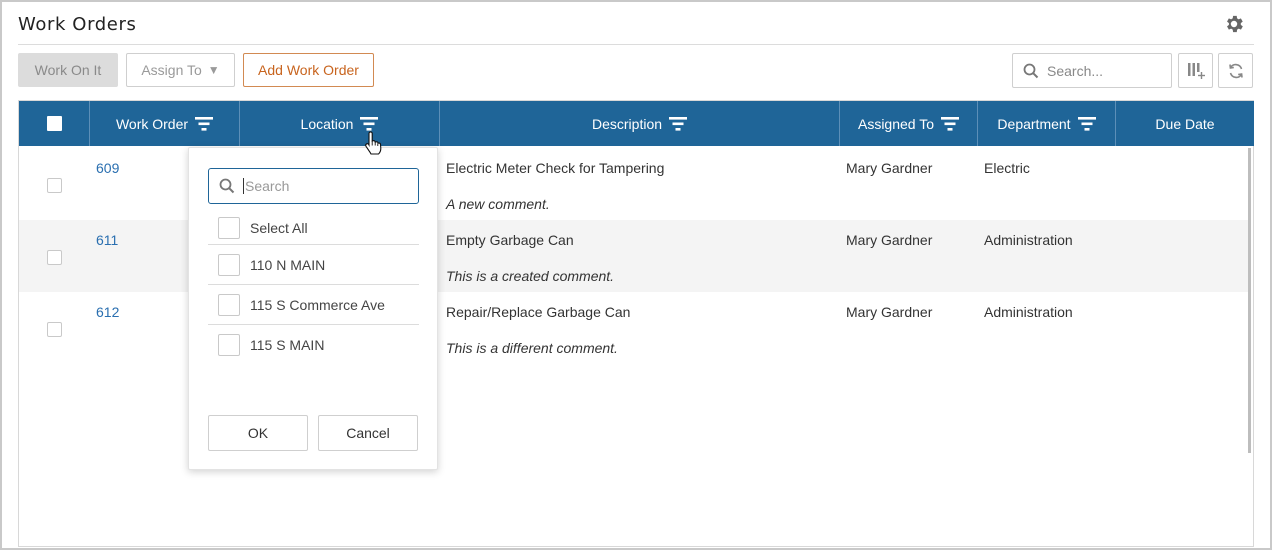 The height and width of the screenshot is (550, 1272). I want to click on filter-option-select-all: Select All, so click(313, 228).